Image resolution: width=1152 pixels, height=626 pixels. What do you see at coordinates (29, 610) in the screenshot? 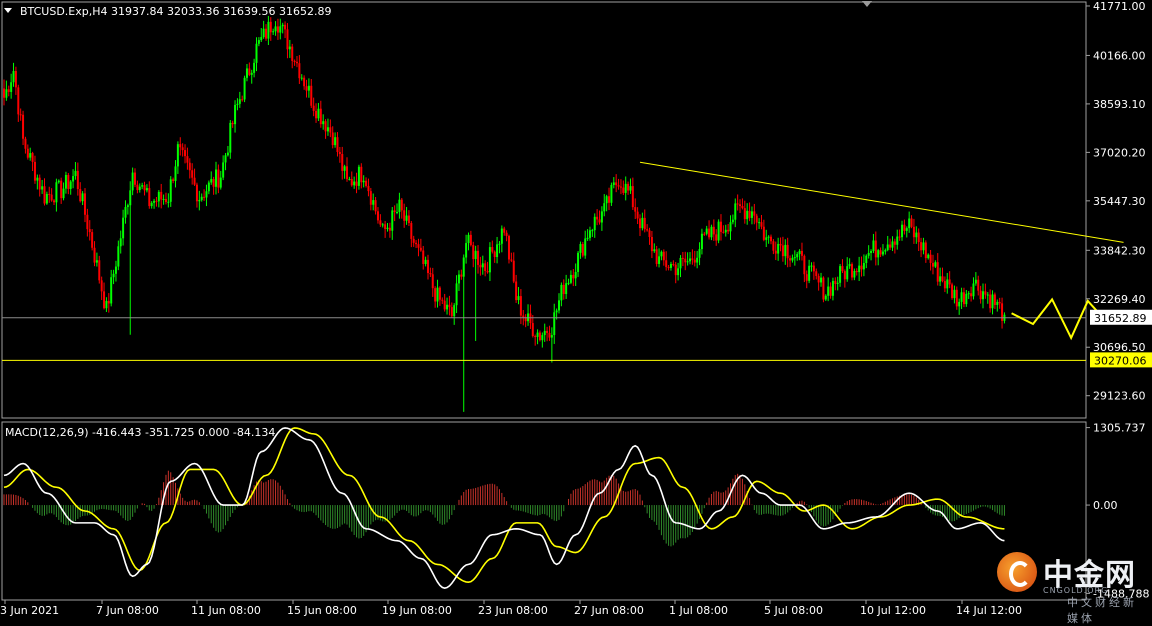
I see `time-tick-label: 3 Jun 2021` at bounding box center [29, 610].